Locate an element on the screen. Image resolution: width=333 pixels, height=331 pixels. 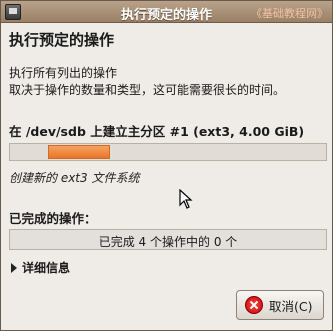
current-subtask: 创建新的 ext3 文件系统 is located at coordinates (74, 178).